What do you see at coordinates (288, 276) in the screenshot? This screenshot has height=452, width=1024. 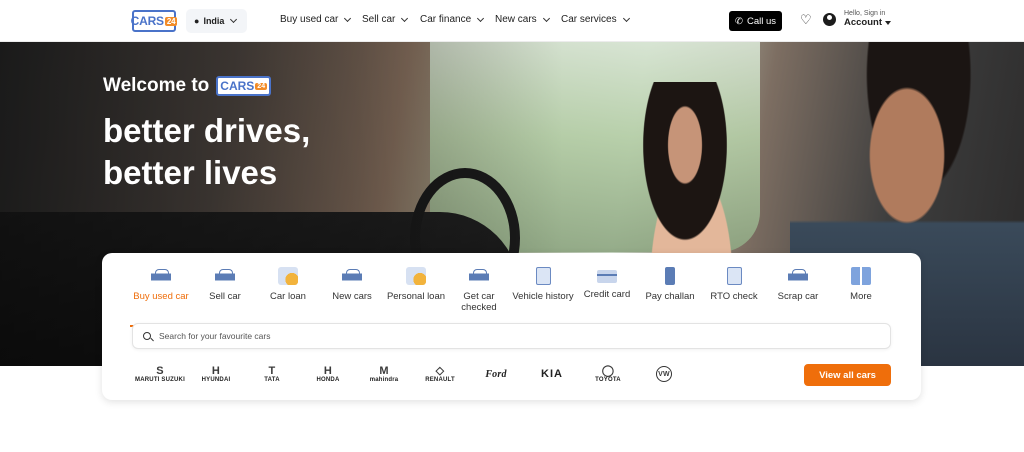 I see `loan-icon` at bounding box center [288, 276].